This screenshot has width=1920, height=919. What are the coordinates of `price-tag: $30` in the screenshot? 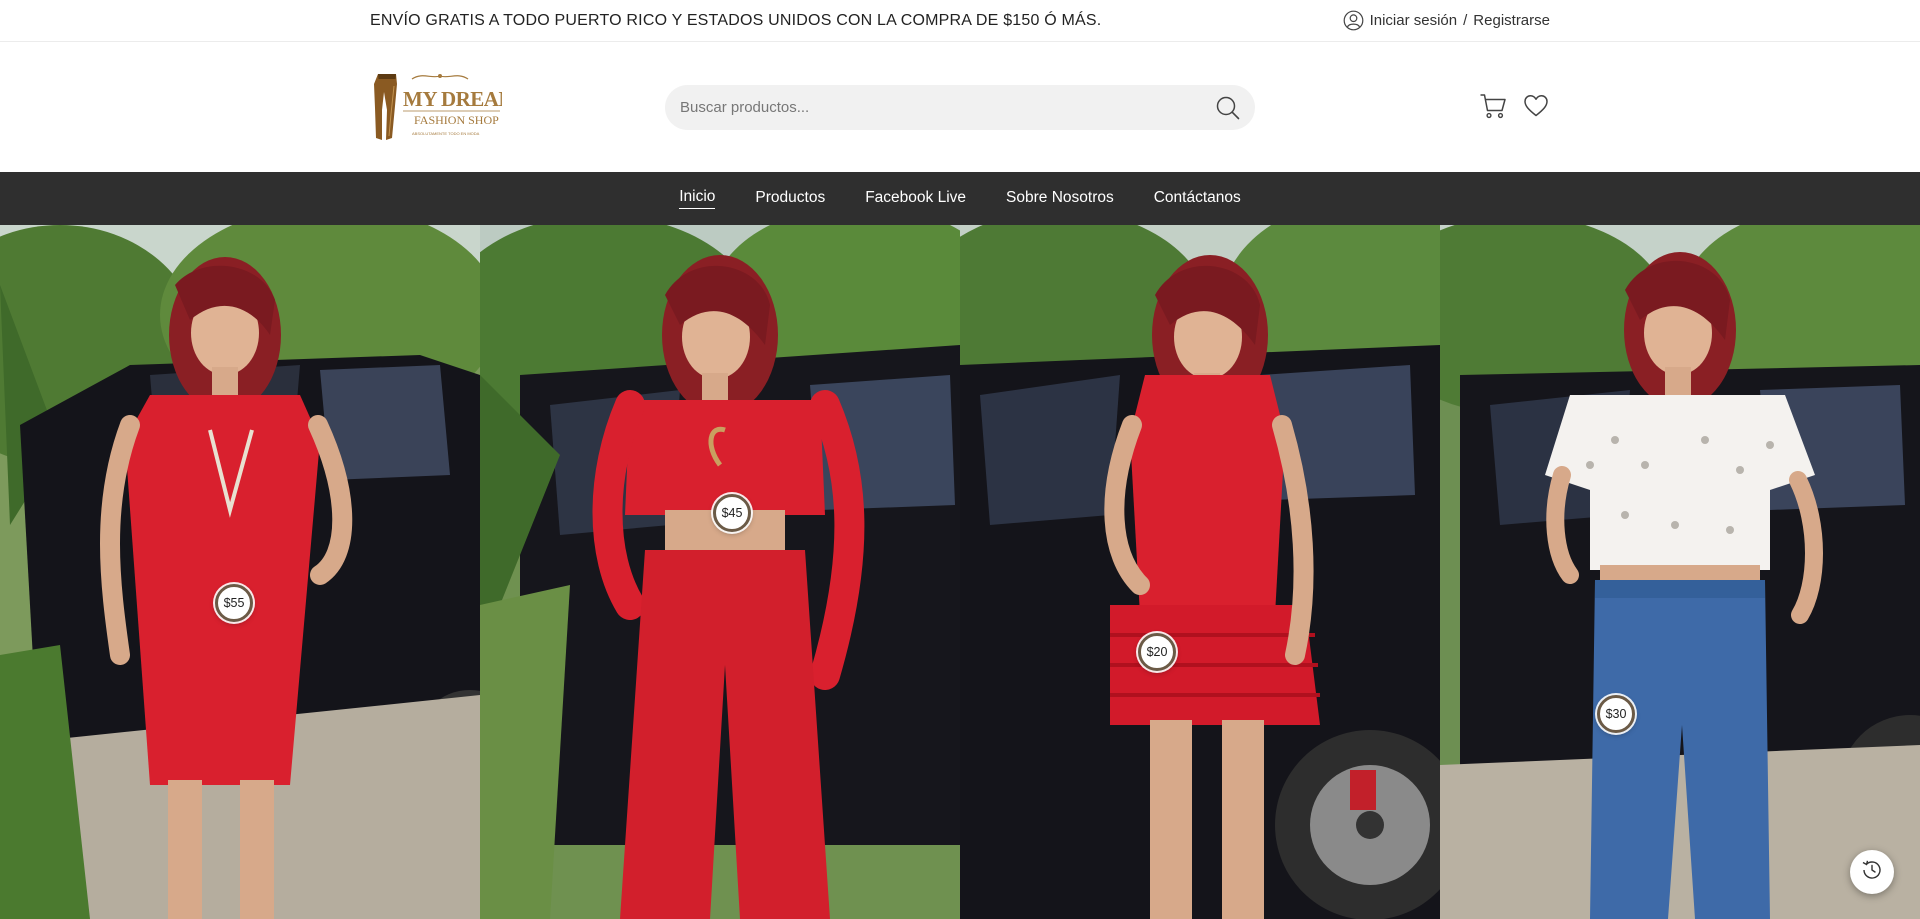 It's located at (1616, 714).